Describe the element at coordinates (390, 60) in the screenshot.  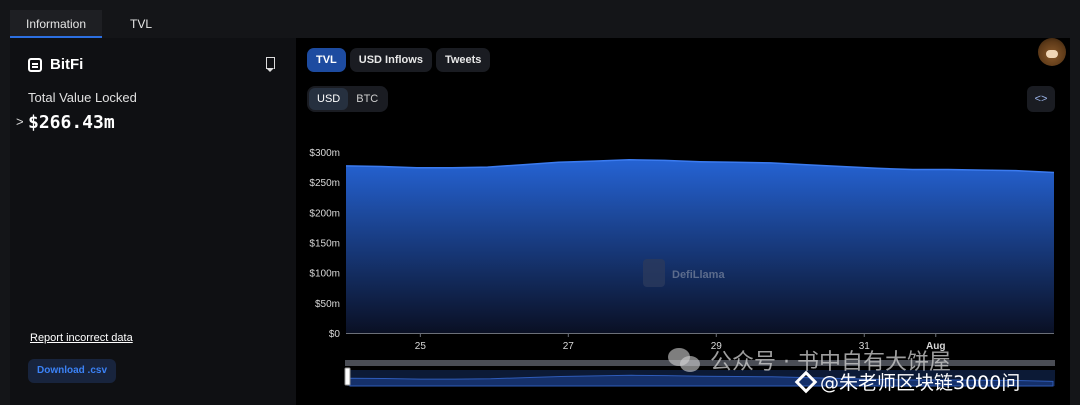
I see `metric-tab-usd-inflows: USD Inflows` at that location.